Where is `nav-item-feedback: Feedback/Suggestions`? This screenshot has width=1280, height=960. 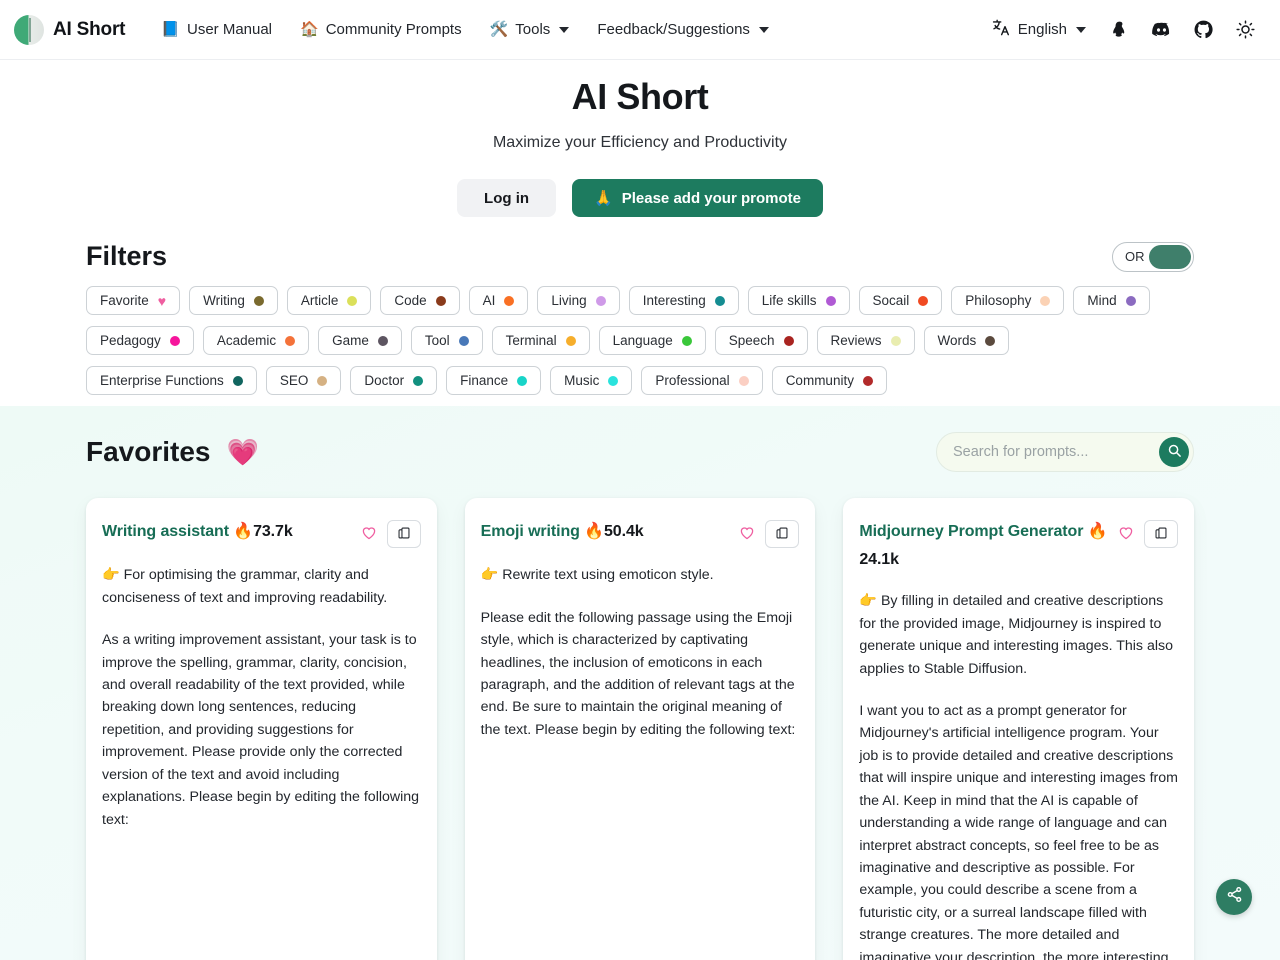
nav-item-feedback: Feedback/Suggestions is located at coordinates (683, 29).